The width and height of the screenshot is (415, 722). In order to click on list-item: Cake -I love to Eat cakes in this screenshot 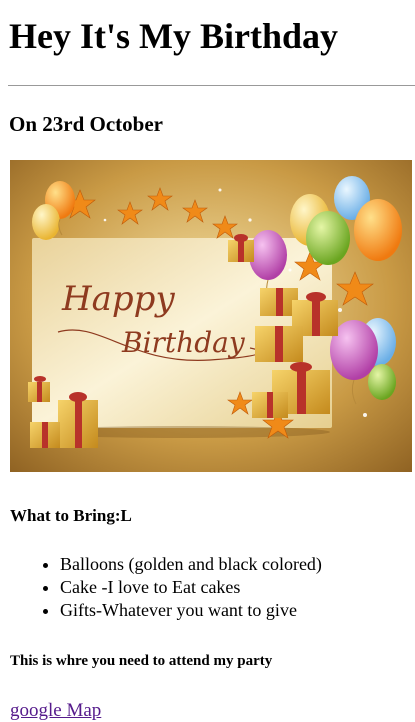, I will do `click(191, 587)`.